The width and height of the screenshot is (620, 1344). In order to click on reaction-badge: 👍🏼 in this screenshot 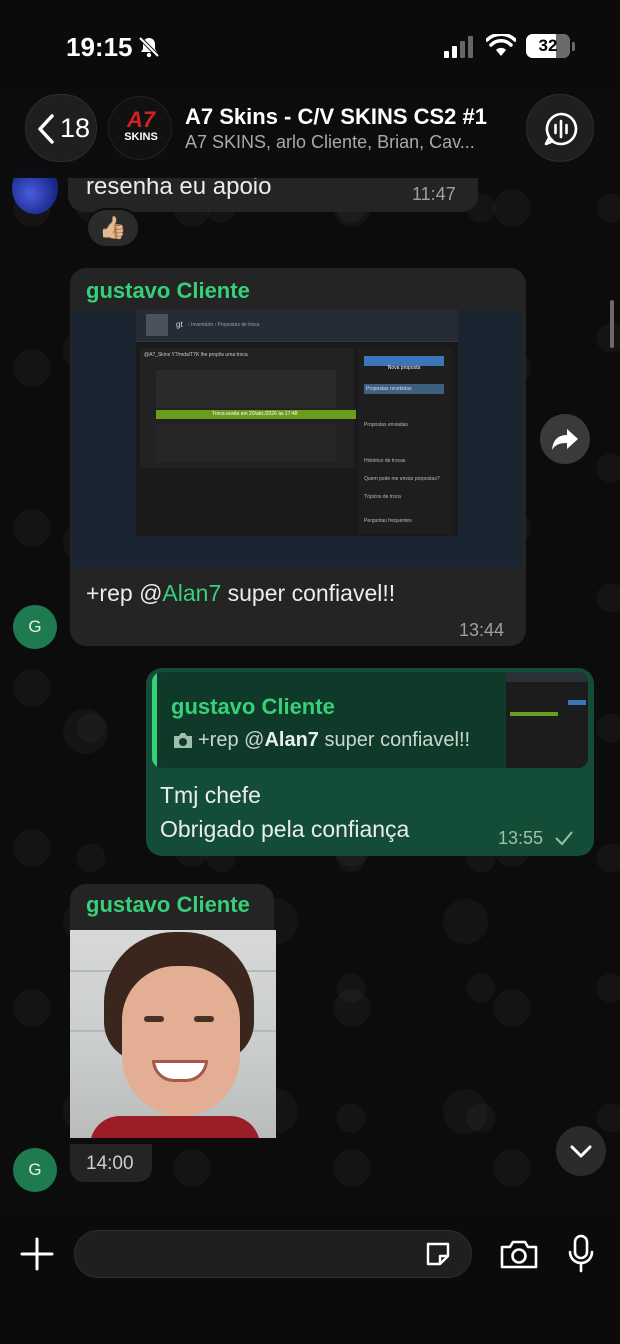, I will do `click(113, 228)`.